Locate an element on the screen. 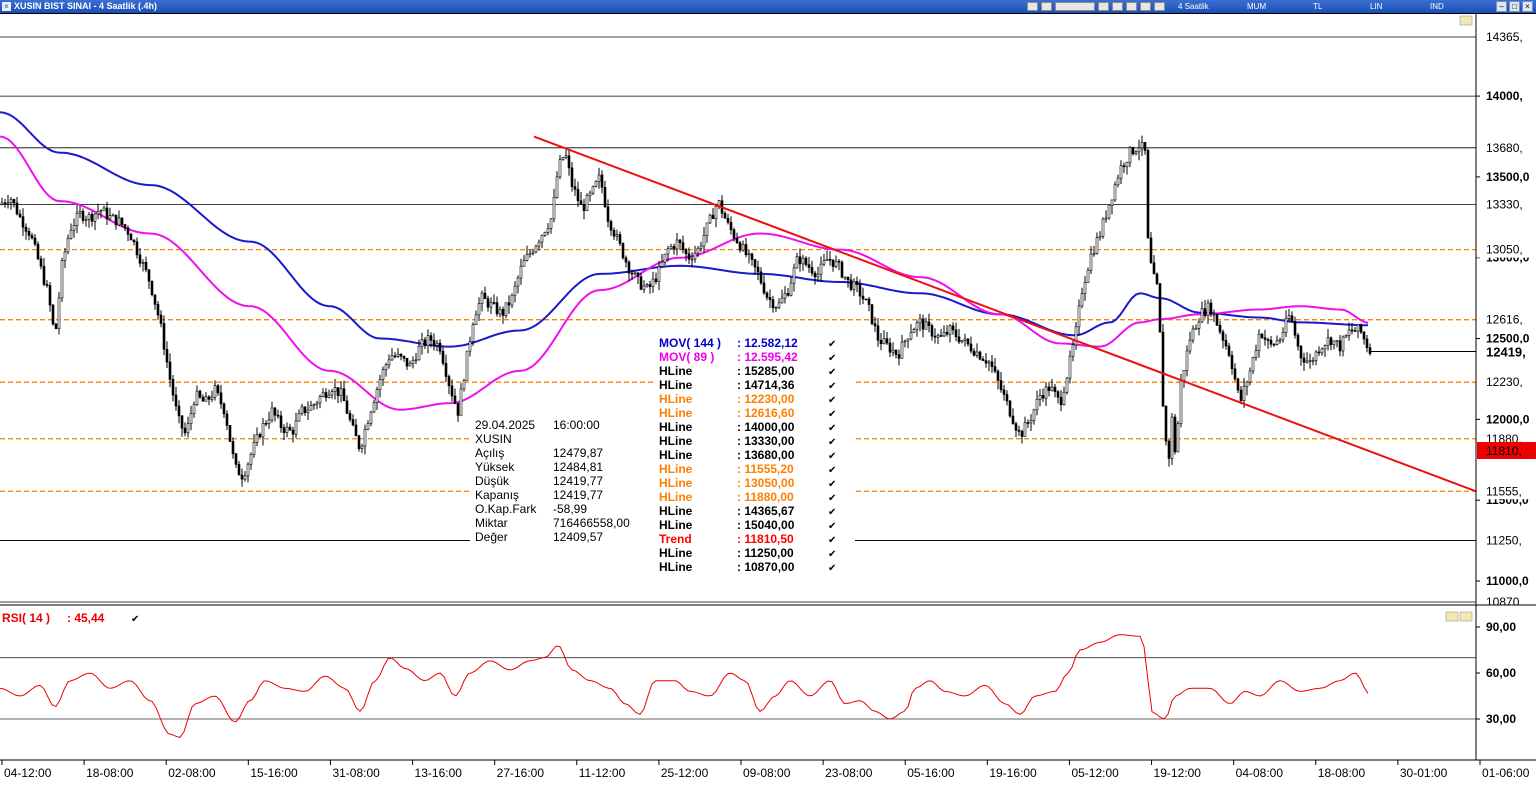  toolbar-scale: LIN is located at coordinates (1376, 6).